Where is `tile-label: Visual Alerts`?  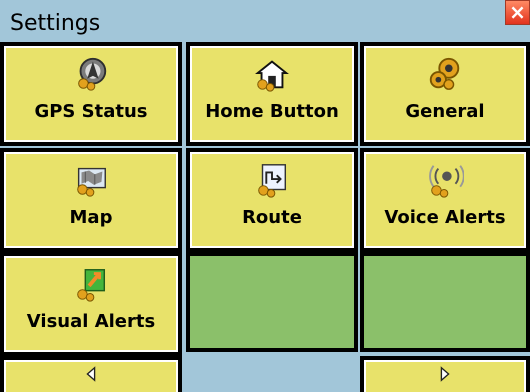 tile-label: Visual Alerts is located at coordinates (91, 321).